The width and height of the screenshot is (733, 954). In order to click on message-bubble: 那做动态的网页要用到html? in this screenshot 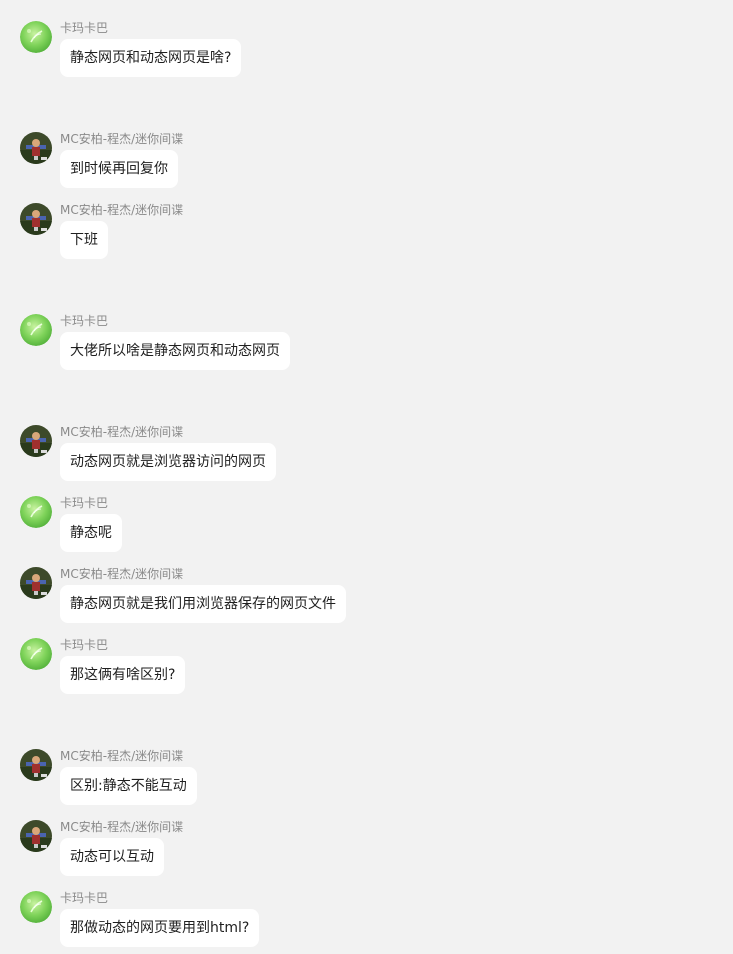, I will do `click(160, 928)`.